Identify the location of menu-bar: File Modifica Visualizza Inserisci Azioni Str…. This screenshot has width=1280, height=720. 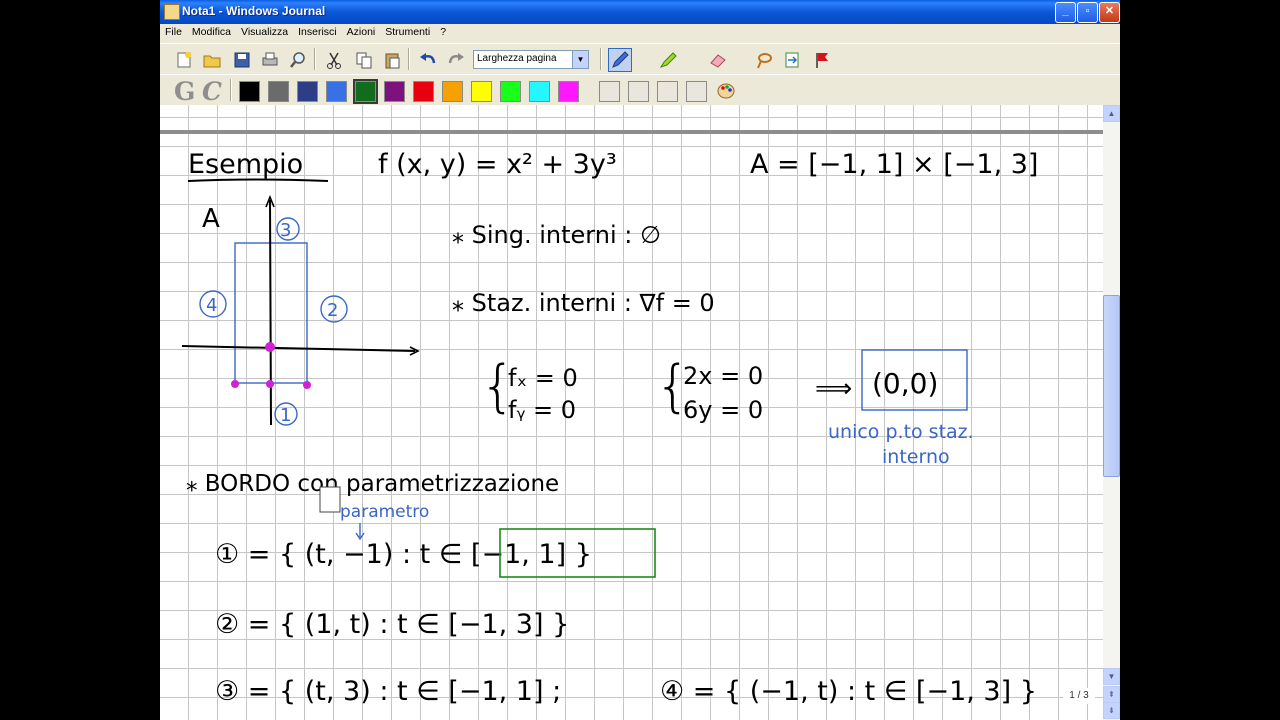
(640, 33).